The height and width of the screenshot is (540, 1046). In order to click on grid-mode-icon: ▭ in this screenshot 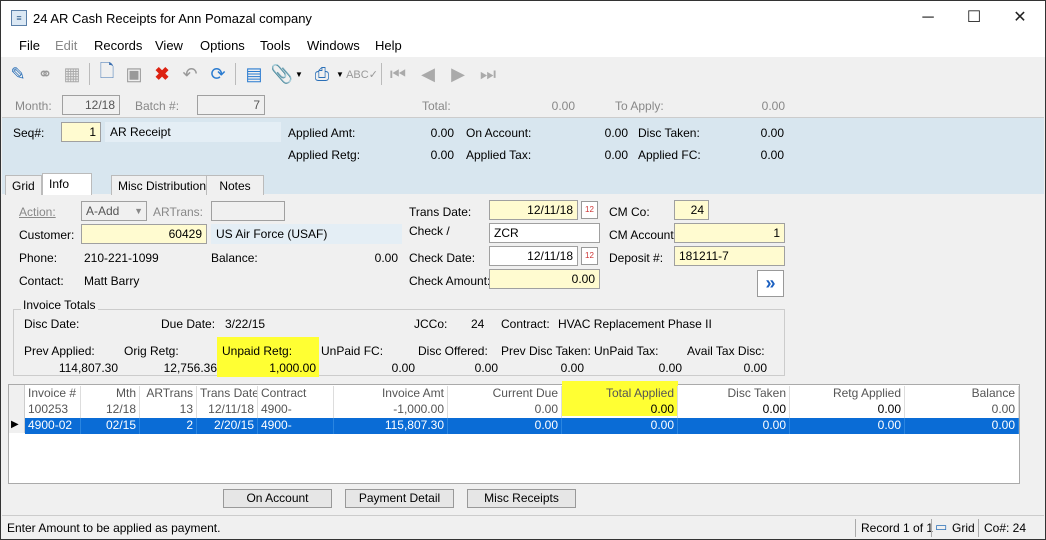, I will do `click(941, 526)`.